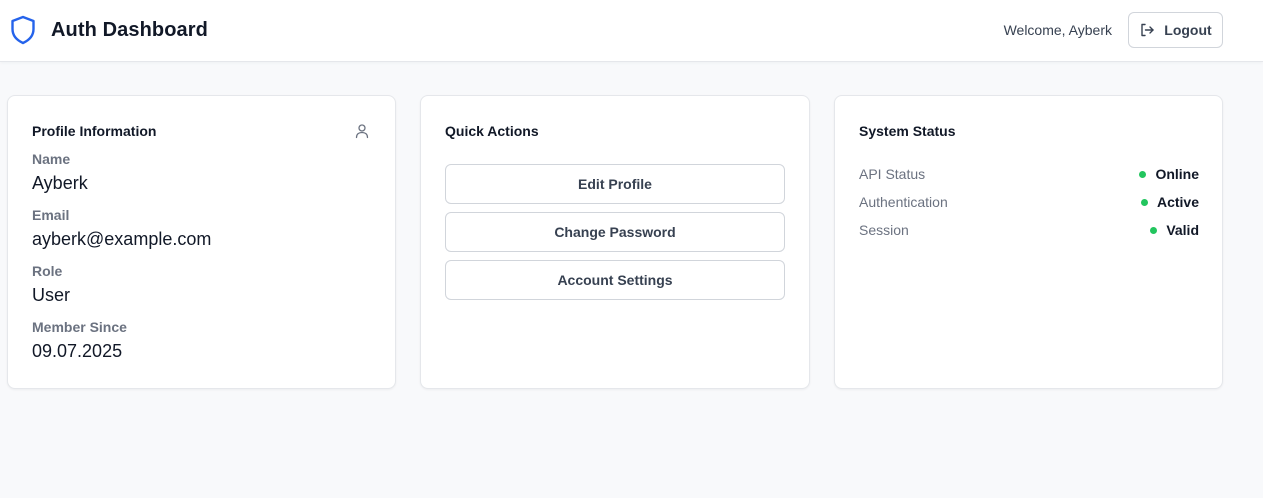 This screenshot has height=498, width=1263. I want to click on app-title: Auth Dashboard, so click(129, 29).